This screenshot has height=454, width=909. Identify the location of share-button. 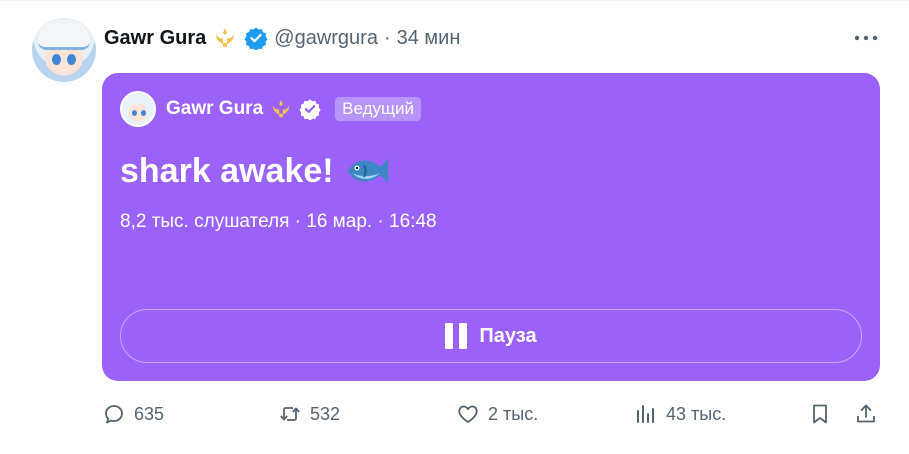
(866, 414).